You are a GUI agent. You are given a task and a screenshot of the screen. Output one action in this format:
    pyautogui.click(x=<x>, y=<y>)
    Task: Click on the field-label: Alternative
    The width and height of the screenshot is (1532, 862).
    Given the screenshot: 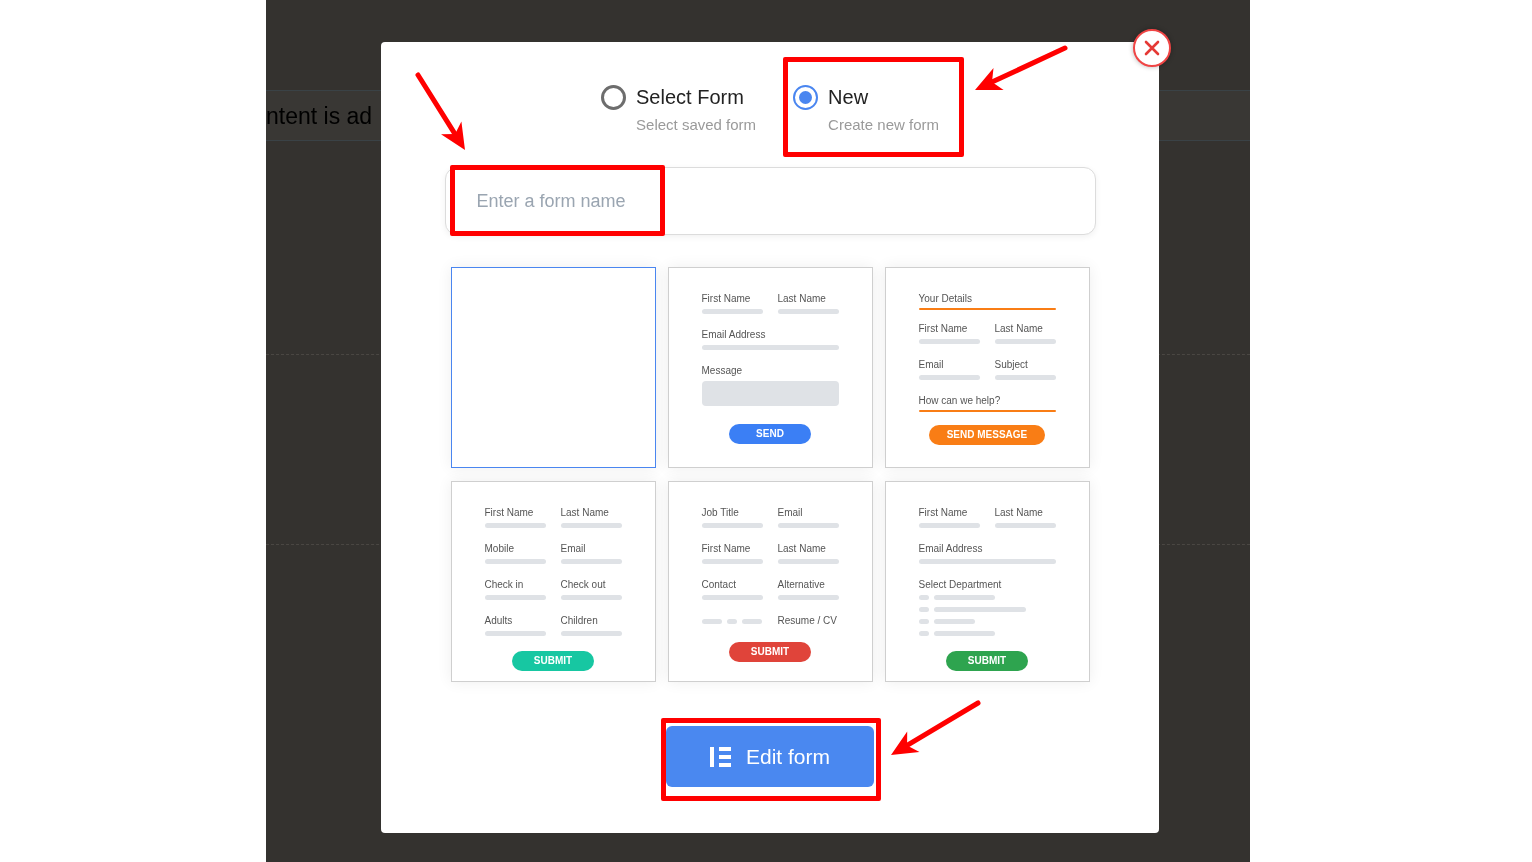 What is the action you would take?
    pyautogui.click(x=801, y=585)
    